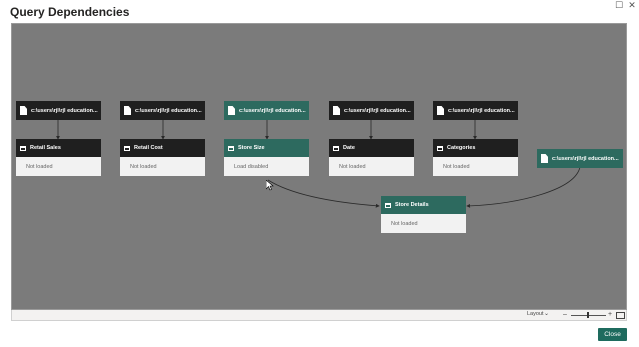  What do you see at coordinates (620, 315) in the screenshot?
I see `fit-to-screen-icon` at bounding box center [620, 315].